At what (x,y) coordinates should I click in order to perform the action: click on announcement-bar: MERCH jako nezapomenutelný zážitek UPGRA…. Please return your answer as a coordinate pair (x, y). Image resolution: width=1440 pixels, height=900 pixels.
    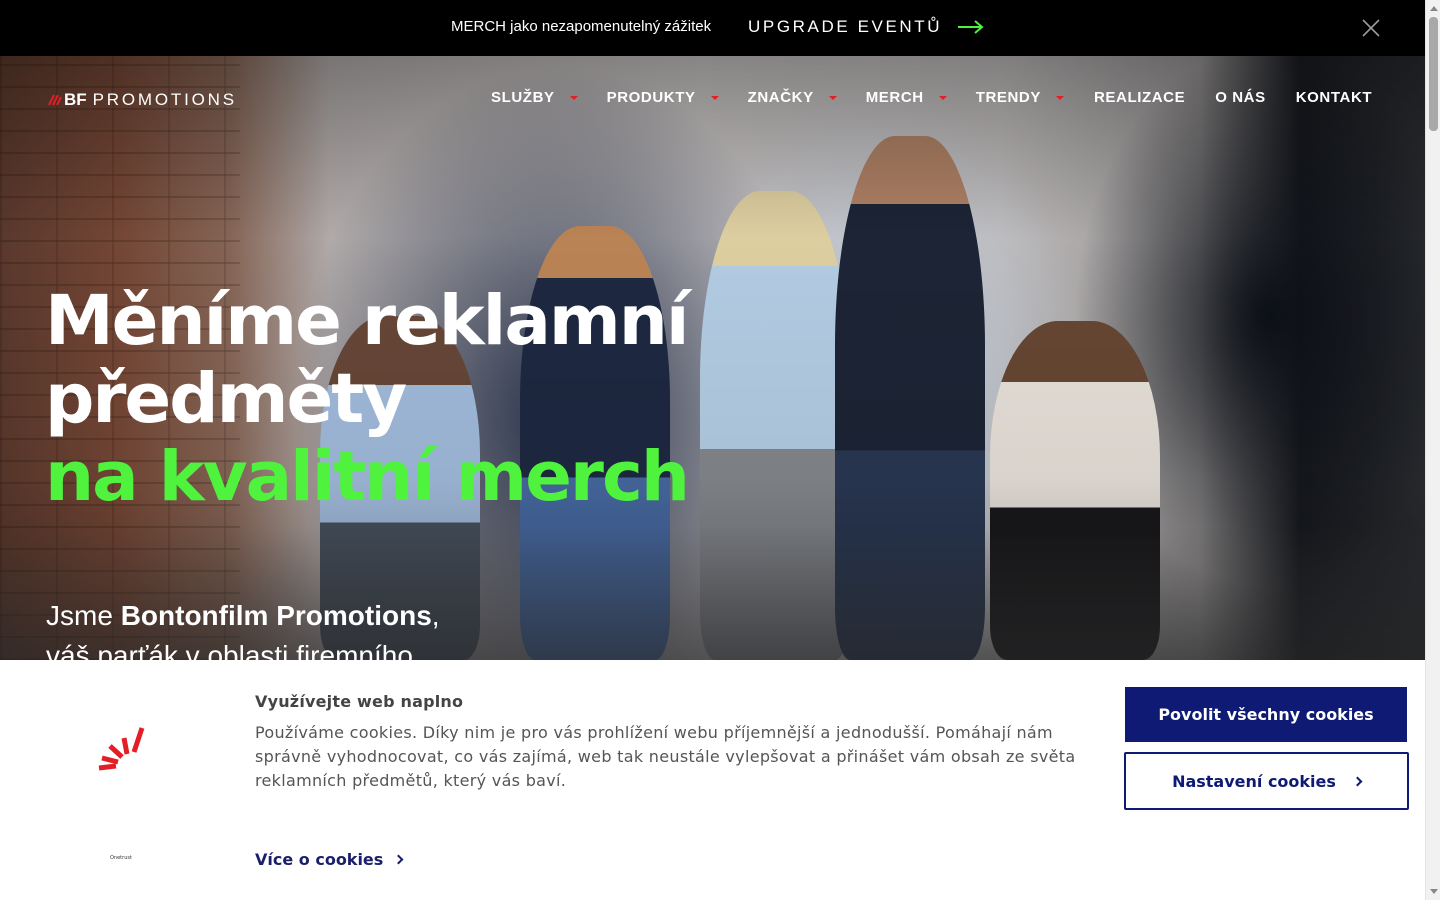
    Looking at the image, I should click on (712, 28).